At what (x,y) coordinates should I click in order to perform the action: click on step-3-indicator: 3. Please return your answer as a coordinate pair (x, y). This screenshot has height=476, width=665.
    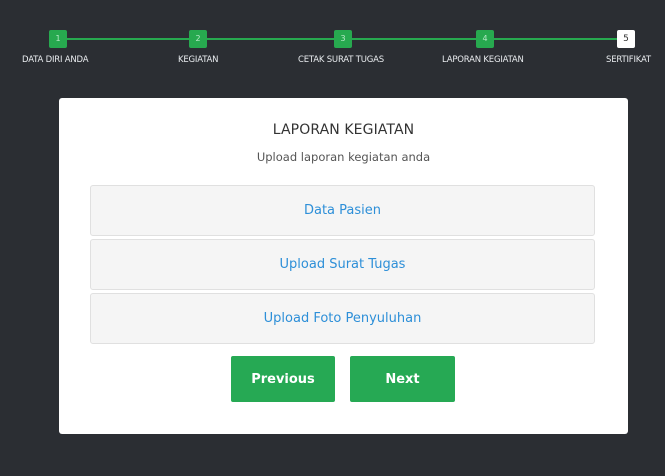
    Looking at the image, I should click on (343, 39).